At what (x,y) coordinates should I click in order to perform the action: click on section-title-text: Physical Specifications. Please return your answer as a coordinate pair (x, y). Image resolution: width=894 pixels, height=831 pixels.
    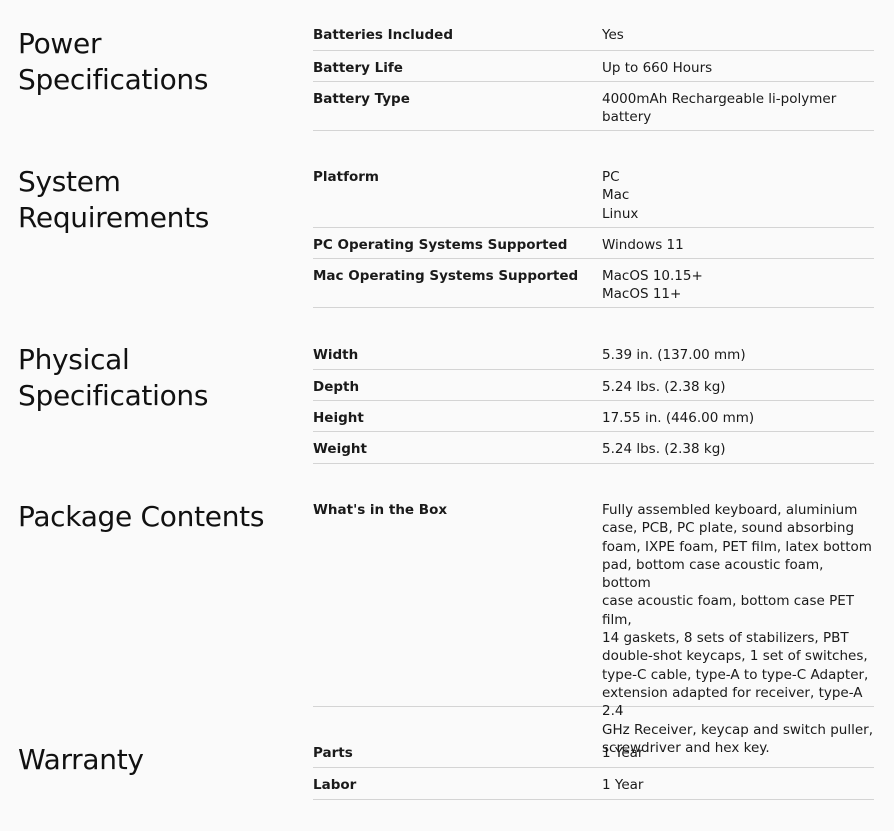
    Looking at the image, I should click on (113, 377).